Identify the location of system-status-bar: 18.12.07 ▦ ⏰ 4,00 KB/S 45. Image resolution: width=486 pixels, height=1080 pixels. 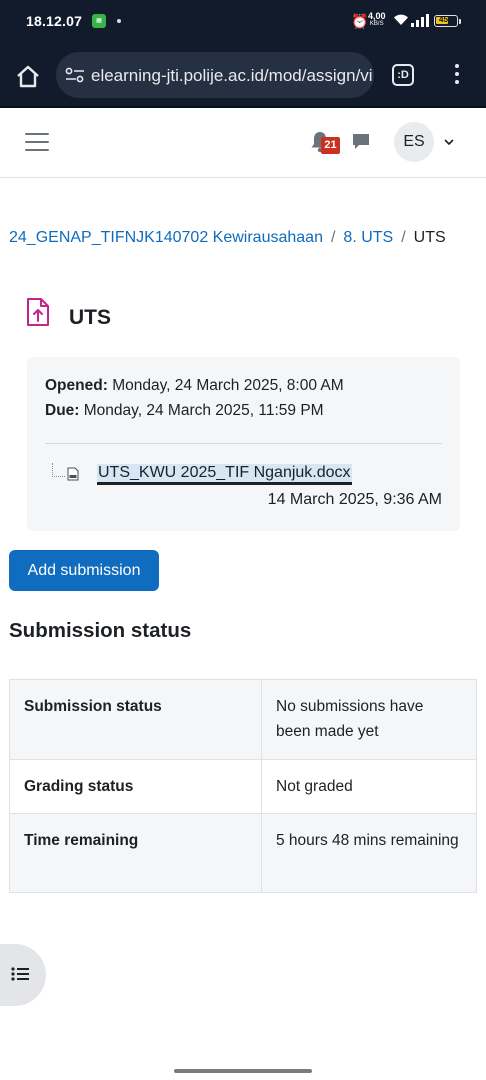
(243, 22).